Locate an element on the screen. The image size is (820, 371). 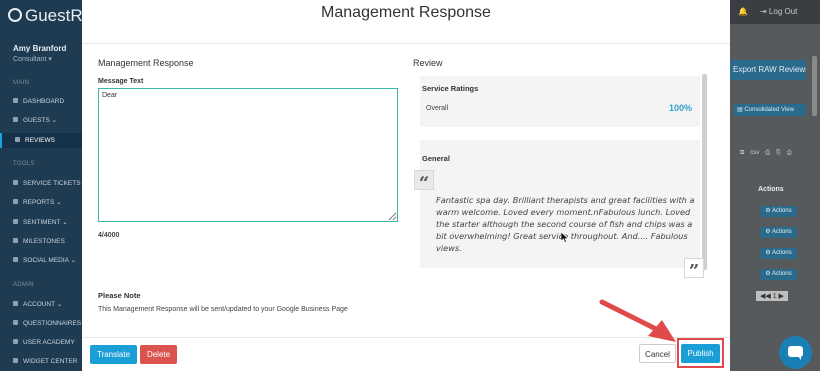
nav-section-admin: ADMIN is located at coordinates (23, 285).